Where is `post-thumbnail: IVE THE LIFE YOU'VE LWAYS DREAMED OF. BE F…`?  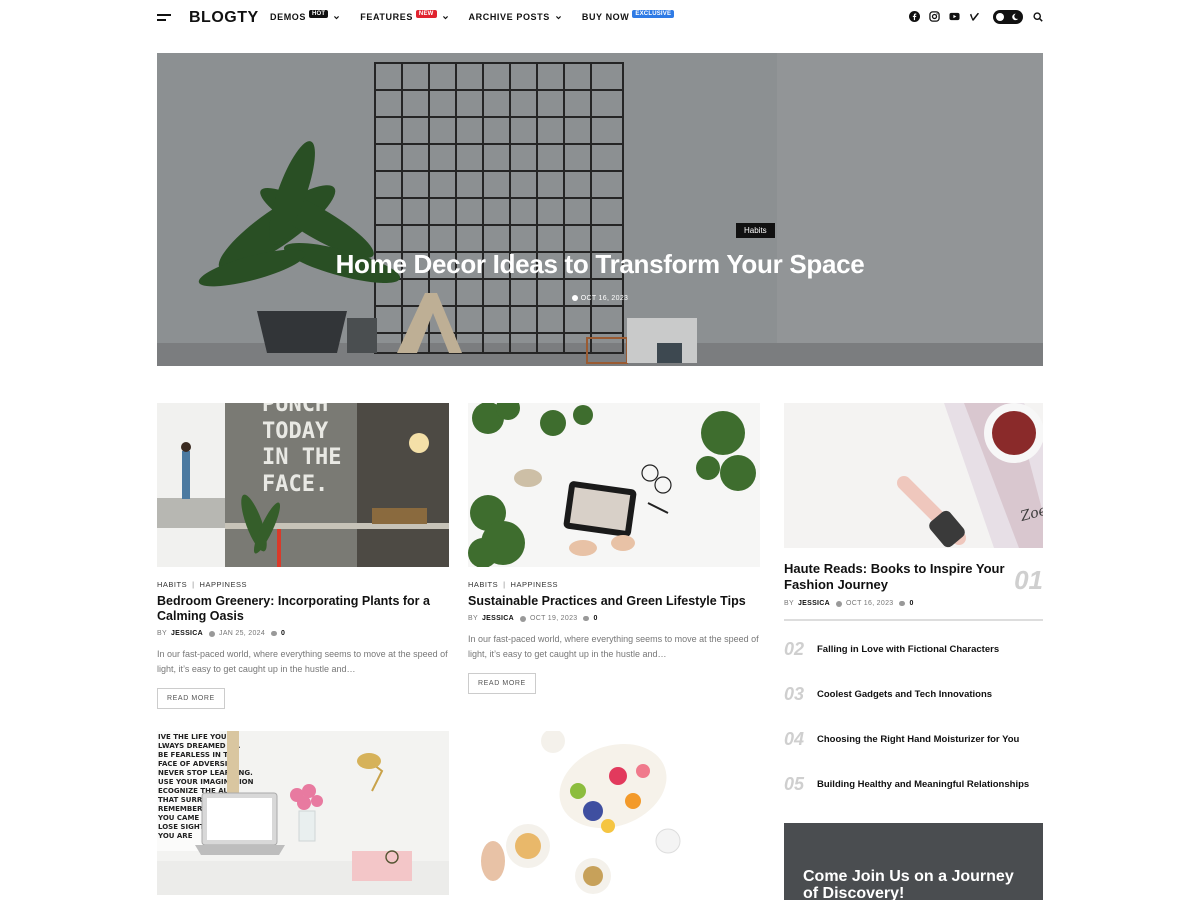
post-thumbnail: IVE THE LIFE YOU'VE LWAYS DREAMED OF. BE F… is located at coordinates (303, 813).